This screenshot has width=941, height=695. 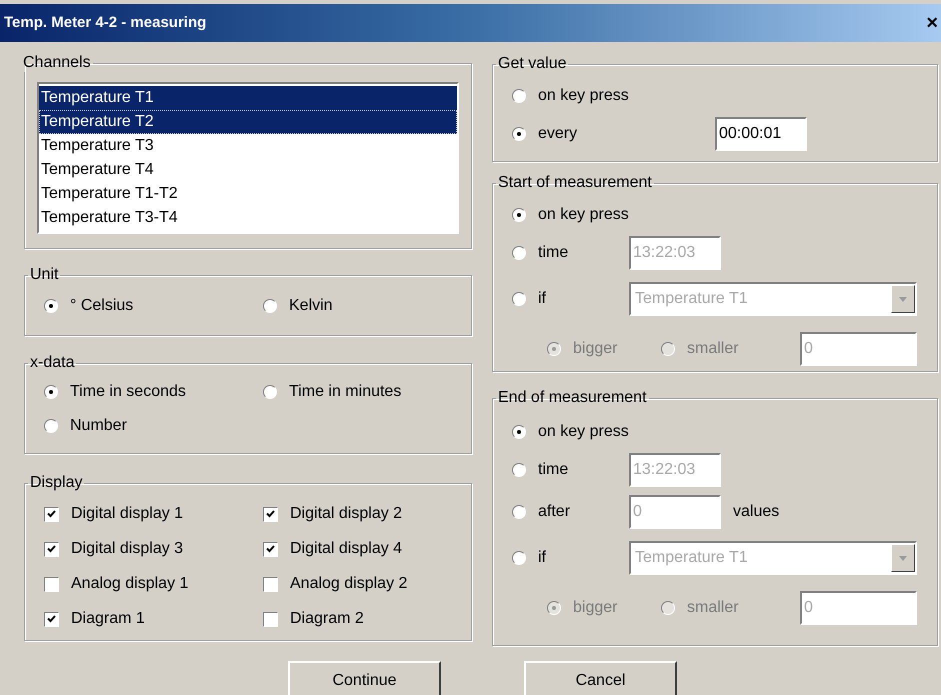 I want to click on group-title: Display, so click(x=56, y=483).